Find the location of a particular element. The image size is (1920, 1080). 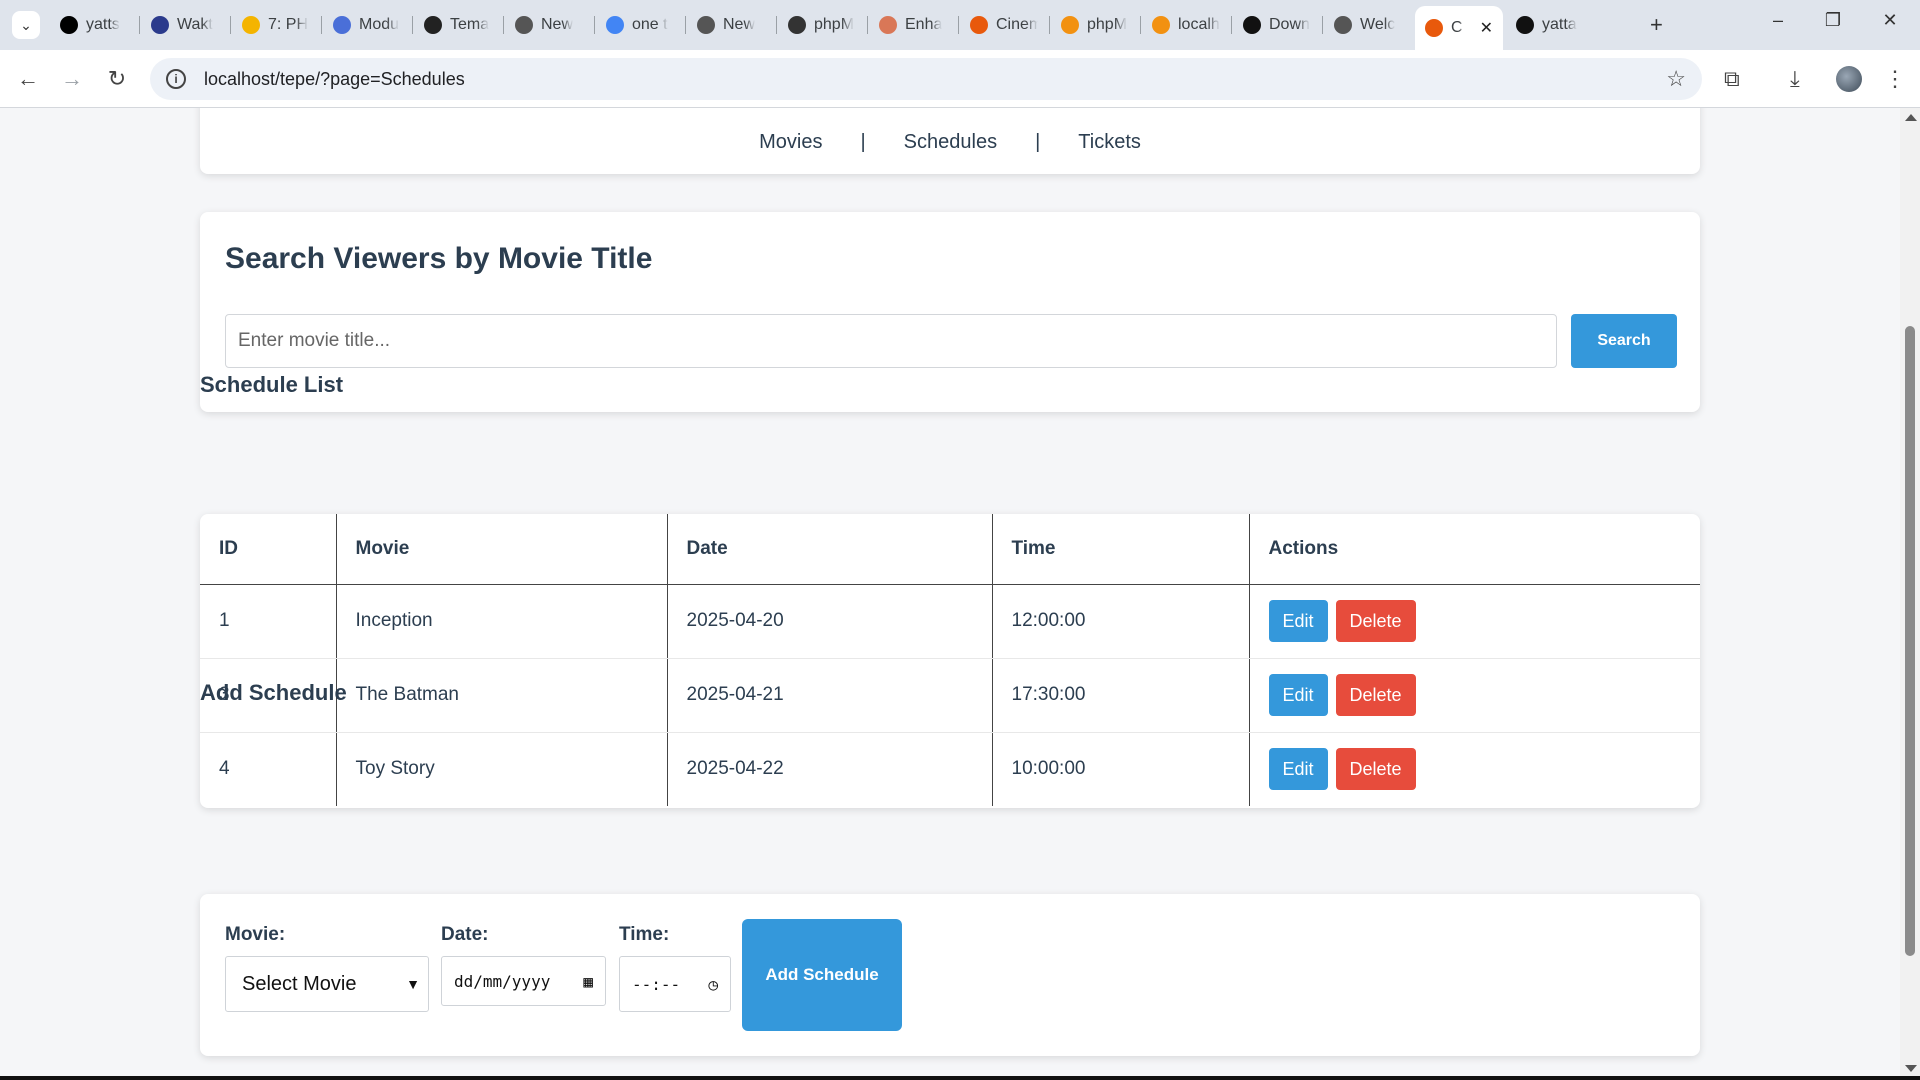

nav-tickets-link: Tickets is located at coordinates (1109, 142).